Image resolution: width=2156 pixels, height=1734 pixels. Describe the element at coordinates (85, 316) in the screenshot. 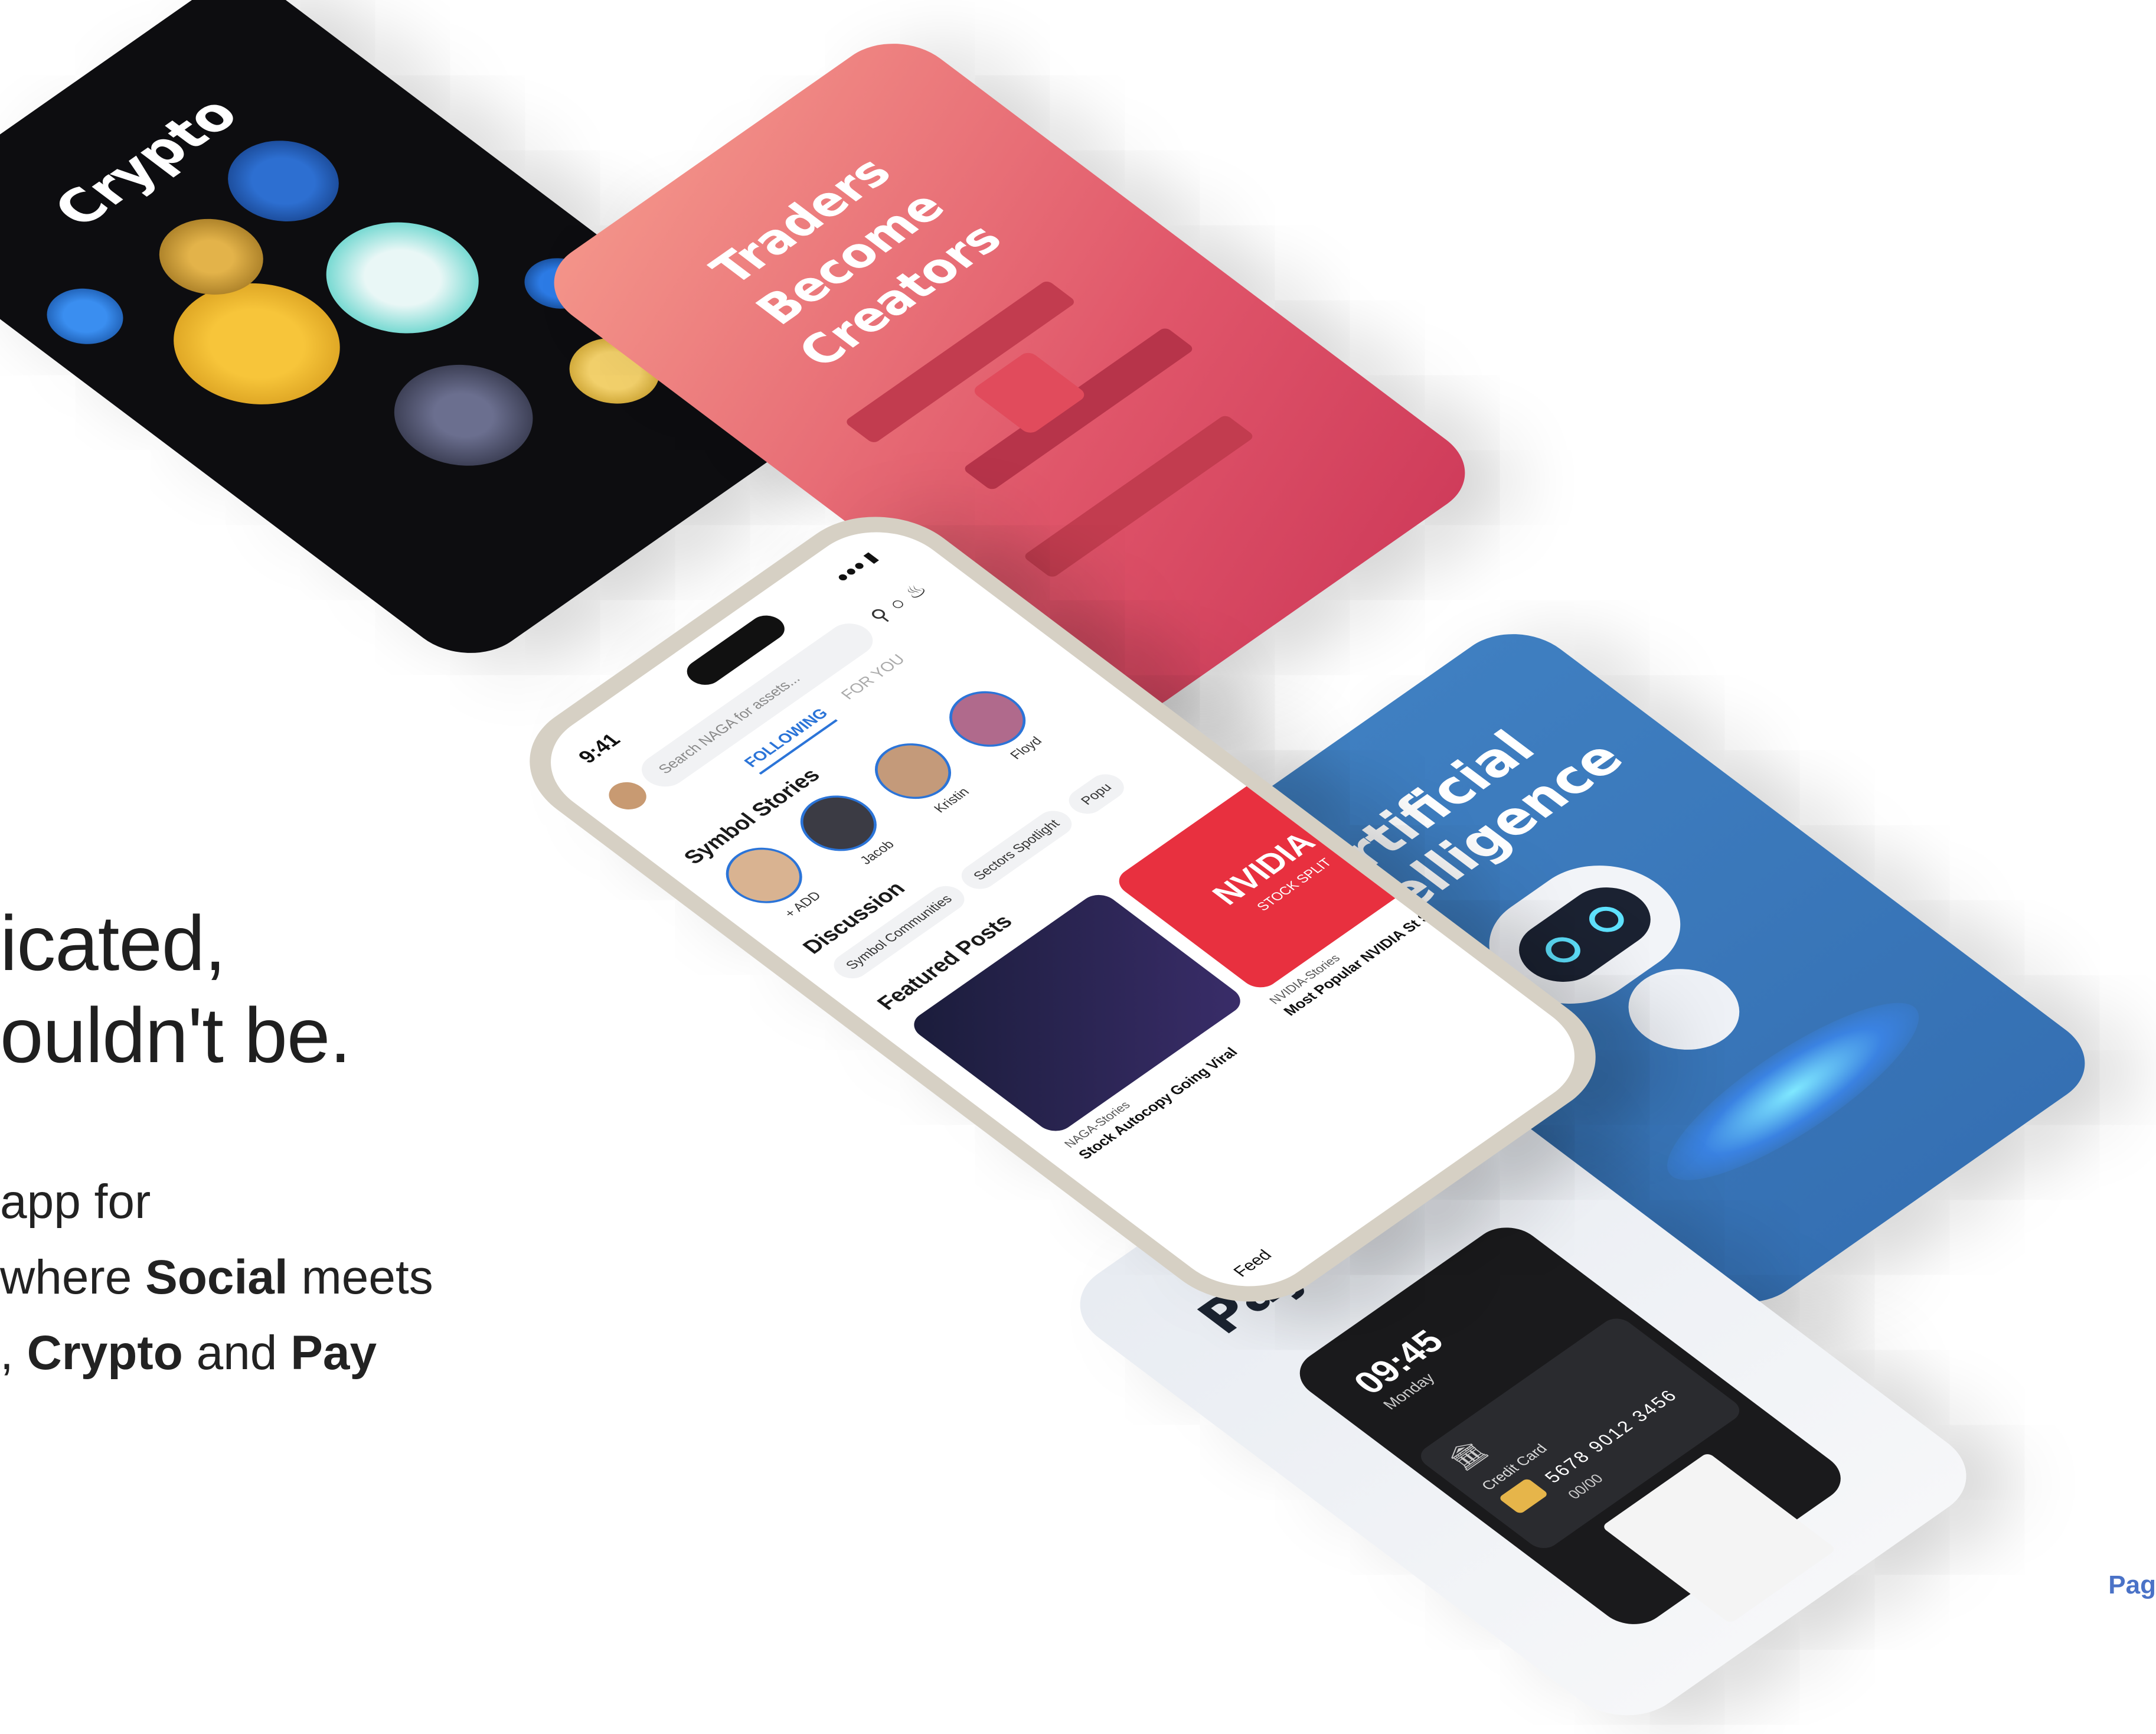

I see `cardano-coin-icon` at that location.